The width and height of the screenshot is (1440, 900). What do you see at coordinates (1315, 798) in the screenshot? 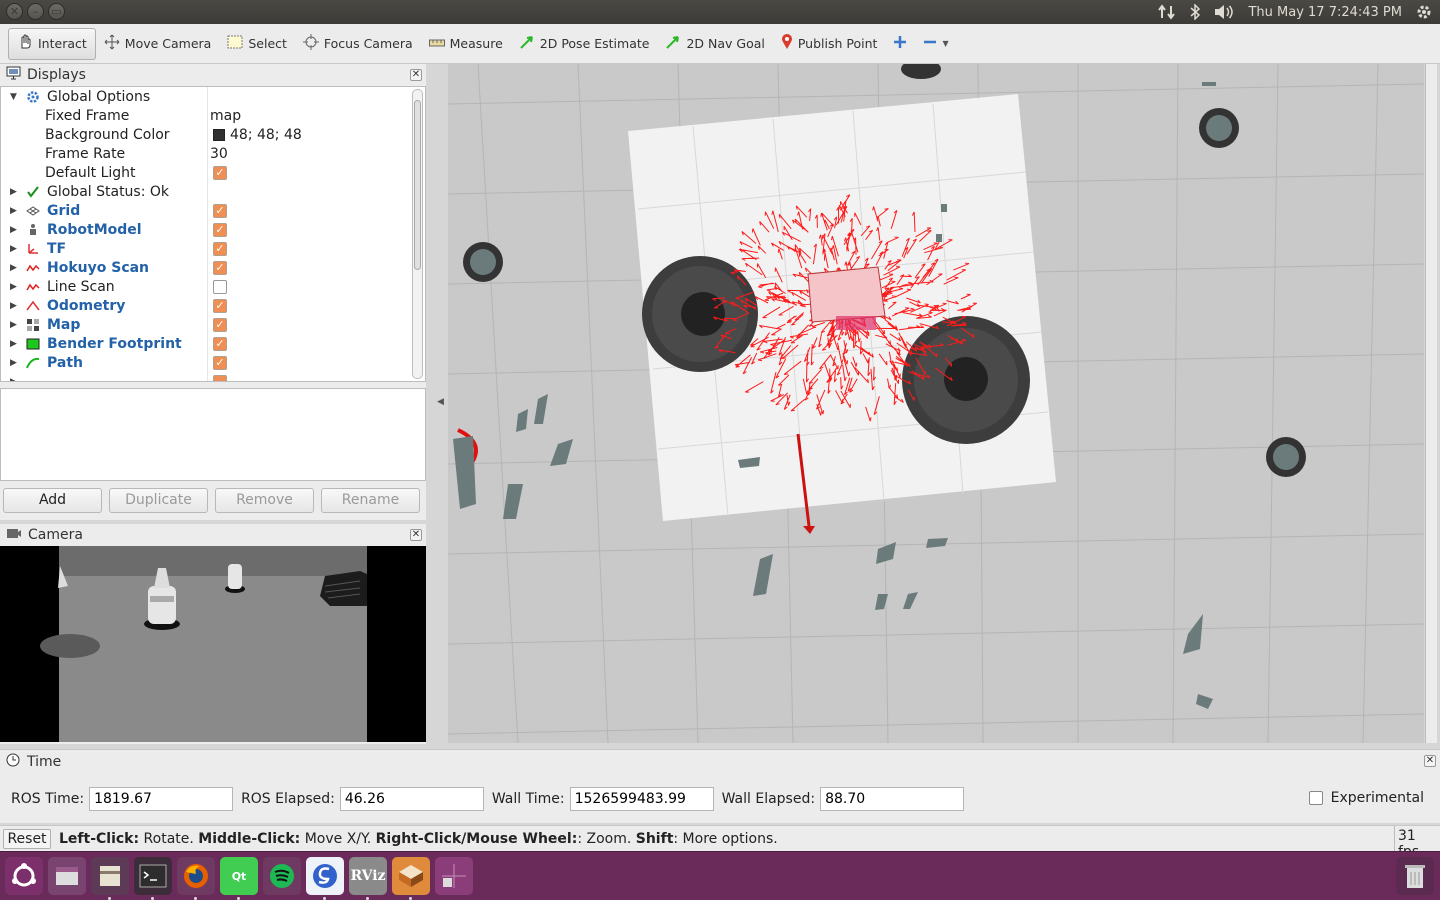
I see `experimental-checkbox` at bounding box center [1315, 798].